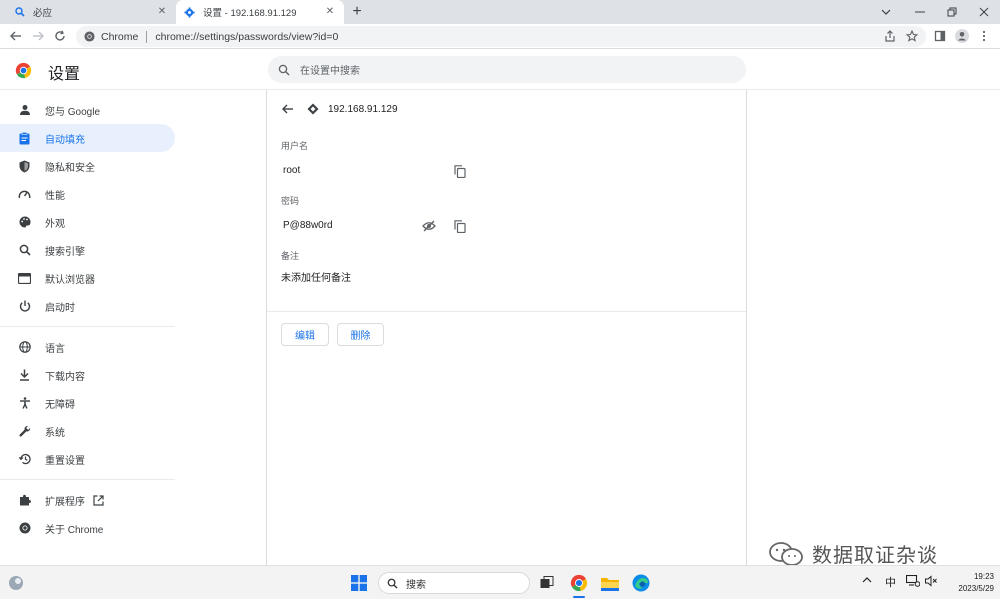 The height and width of the screenshot is (599, 1000). I want to click on task-view-icon, so click(547, 583).